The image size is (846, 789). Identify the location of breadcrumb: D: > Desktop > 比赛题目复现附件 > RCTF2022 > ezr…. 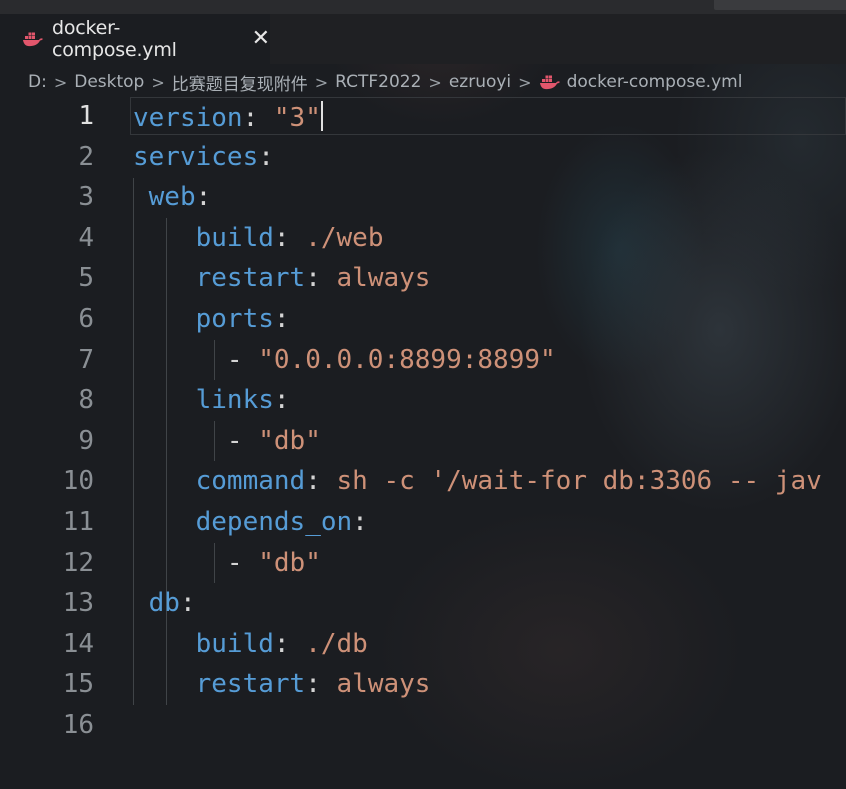
(385, 82).